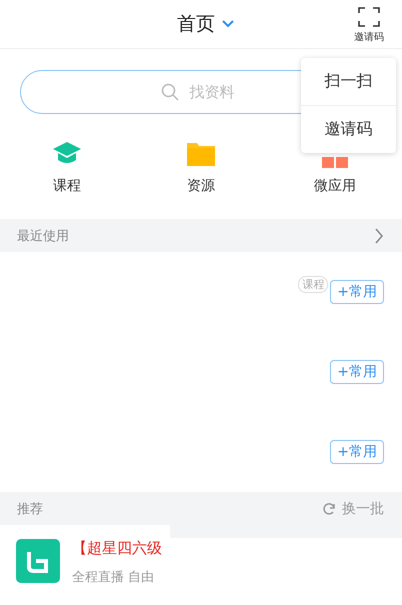 This screenshot has width=402, height=605. Describe the element at coordinates (43, 236) in the screenshot. I see `section-title: 最近使用` at that location.